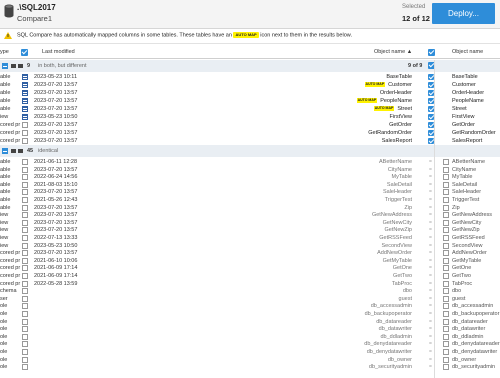  What do you see at coordinates (465, 184) in the screenshot?
I see `target-object-name: SaleDetail` at bounding box center [465, 184].